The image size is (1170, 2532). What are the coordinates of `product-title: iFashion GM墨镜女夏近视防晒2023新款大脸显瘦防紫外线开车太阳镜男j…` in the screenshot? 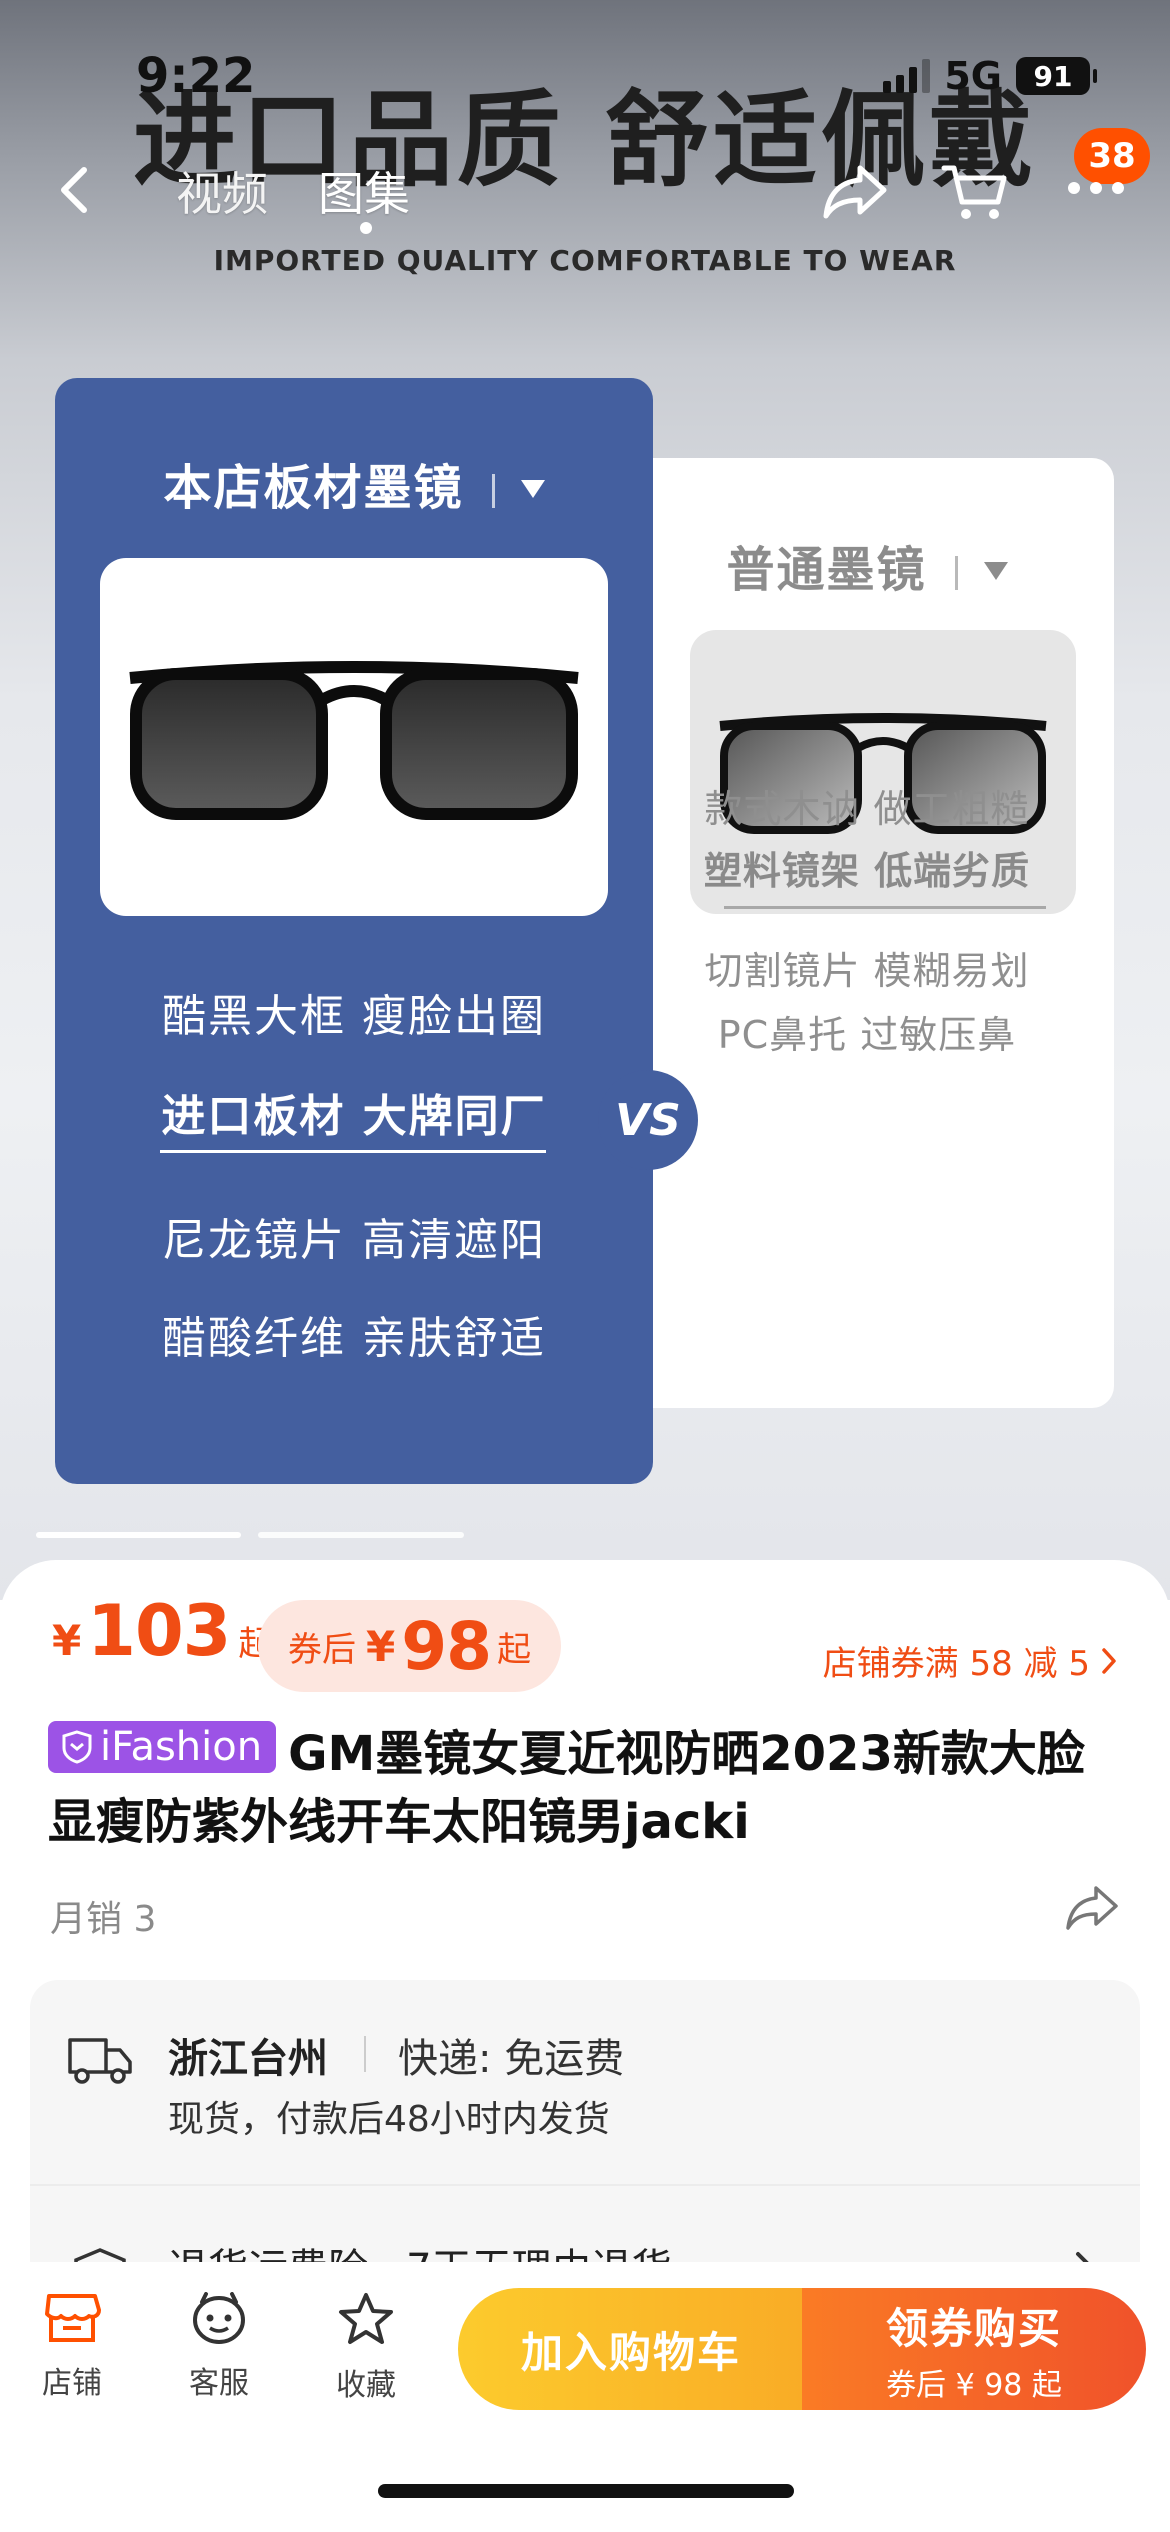 It's located at (588, 1788).